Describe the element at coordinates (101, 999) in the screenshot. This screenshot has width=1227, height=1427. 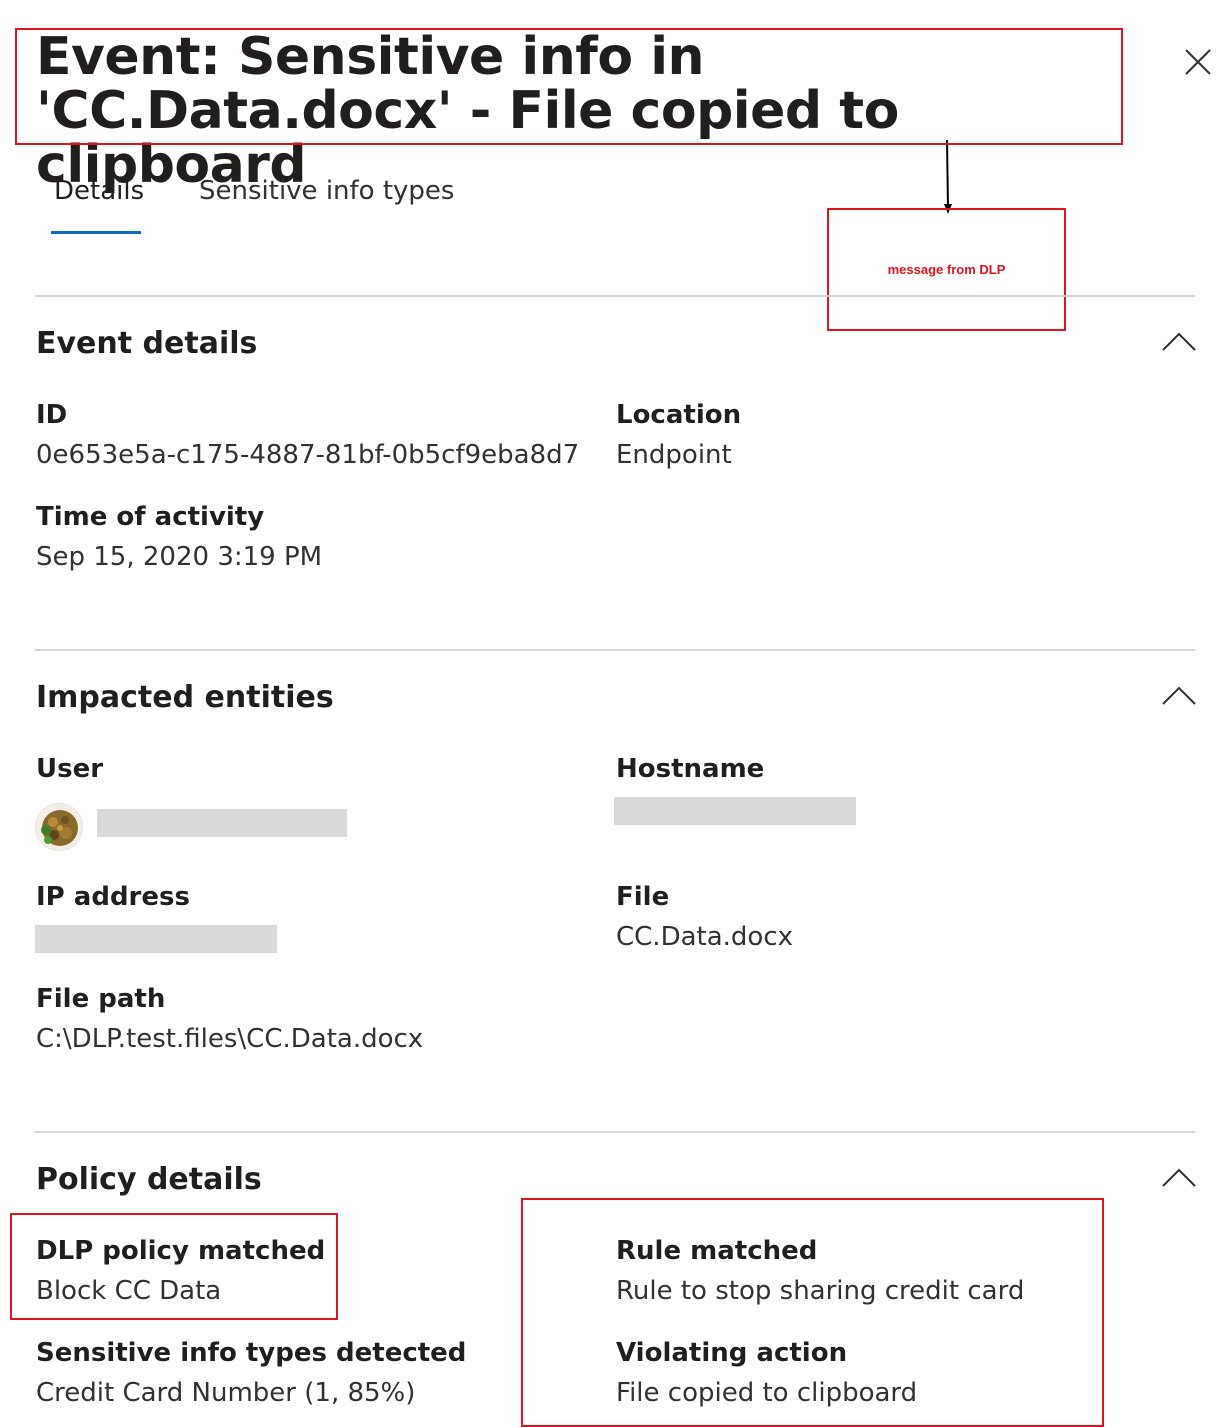
I see `file-path-label: File path` at that location.